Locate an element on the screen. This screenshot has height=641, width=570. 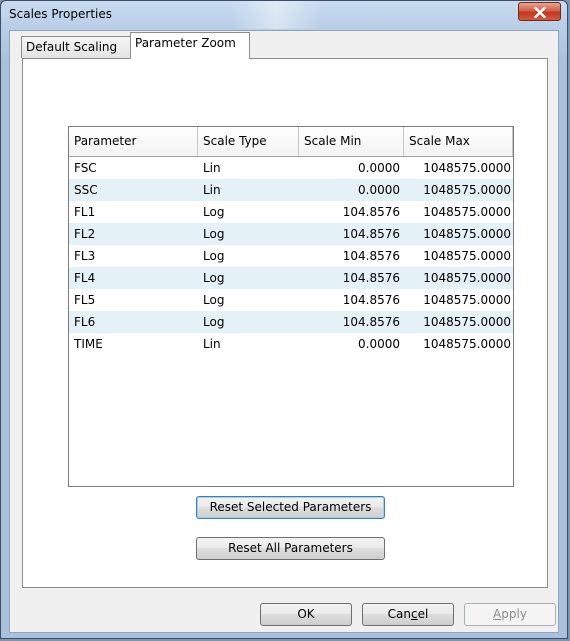
cancel-button: Cancel is located at coordinates (408, 614).